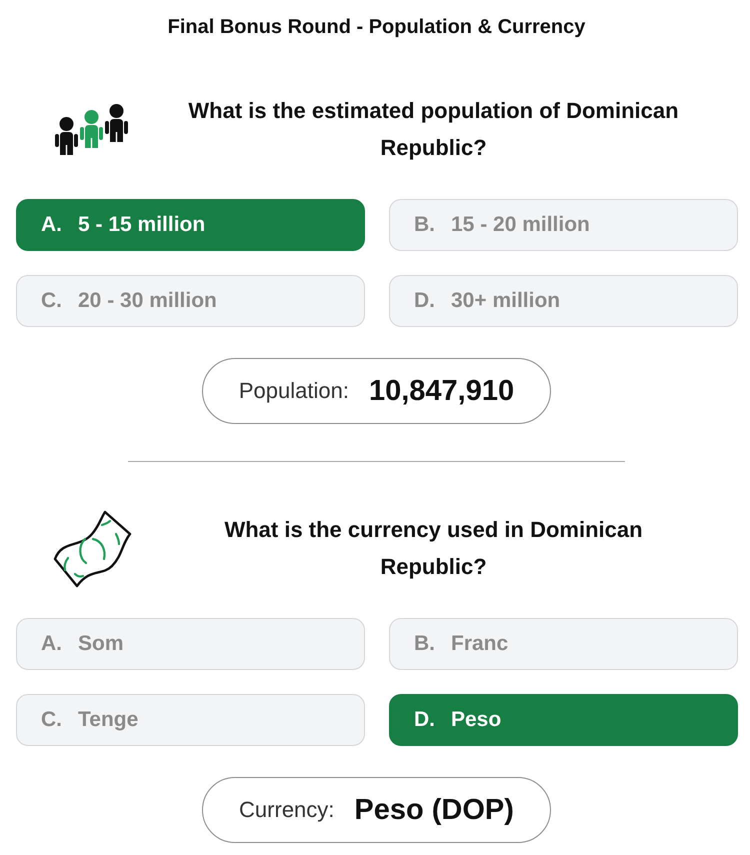 This screenshot has width=750, height=855. I want to click on answer-label: Population:, so click(293, 391).